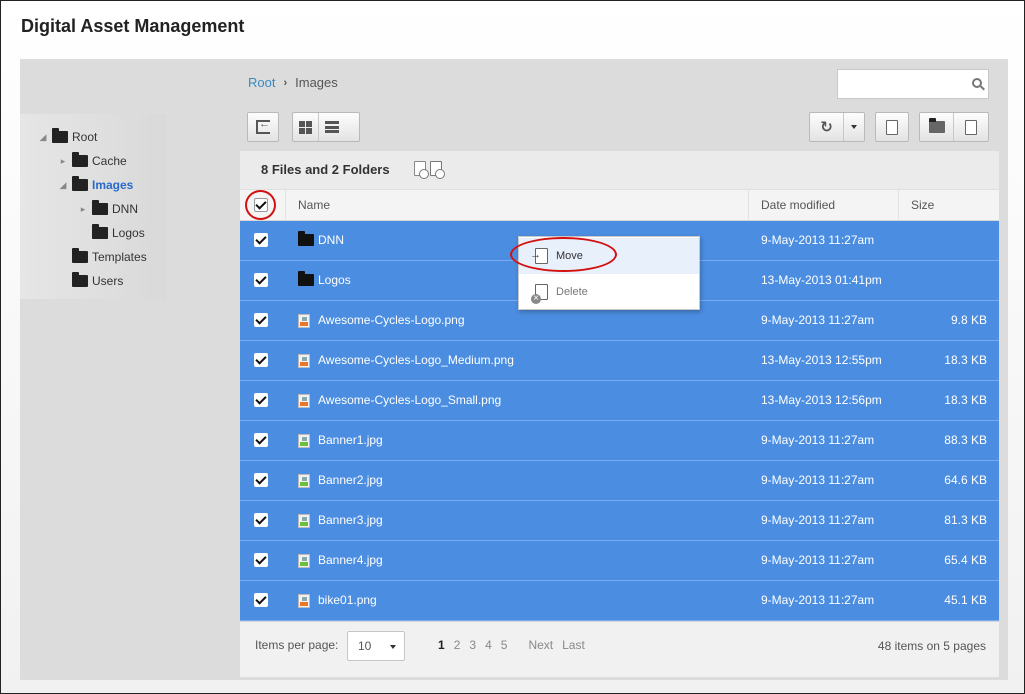 The image size is (1025, 694). Describe the element at coordinates (437, 170) in the screenshot. I see `delete-selected-icon` at that location.